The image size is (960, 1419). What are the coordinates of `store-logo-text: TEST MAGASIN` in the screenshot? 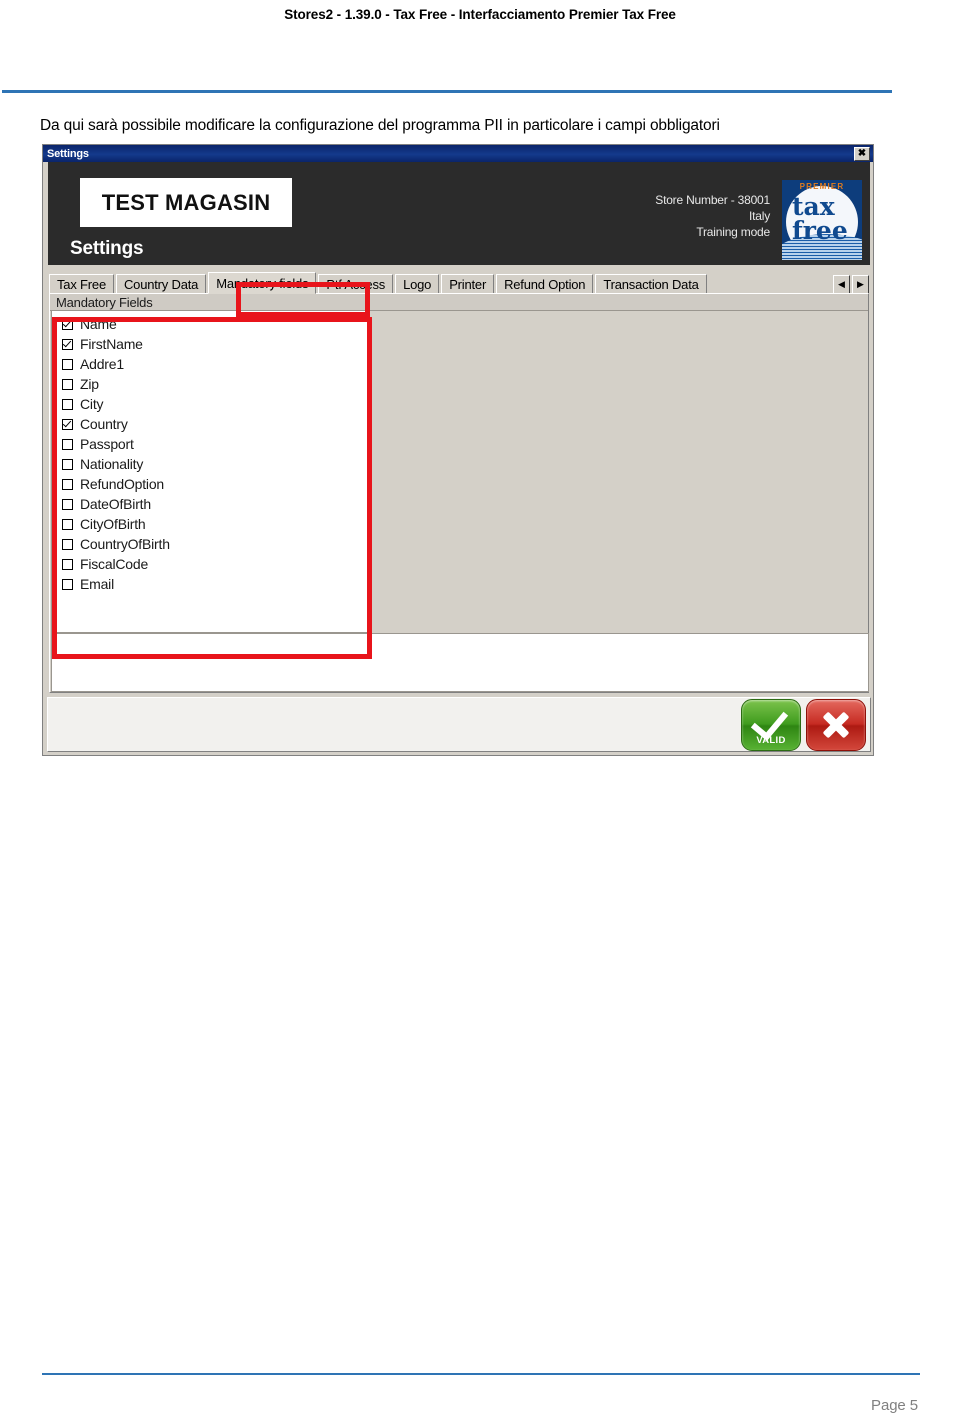 It's located at (186, 202).